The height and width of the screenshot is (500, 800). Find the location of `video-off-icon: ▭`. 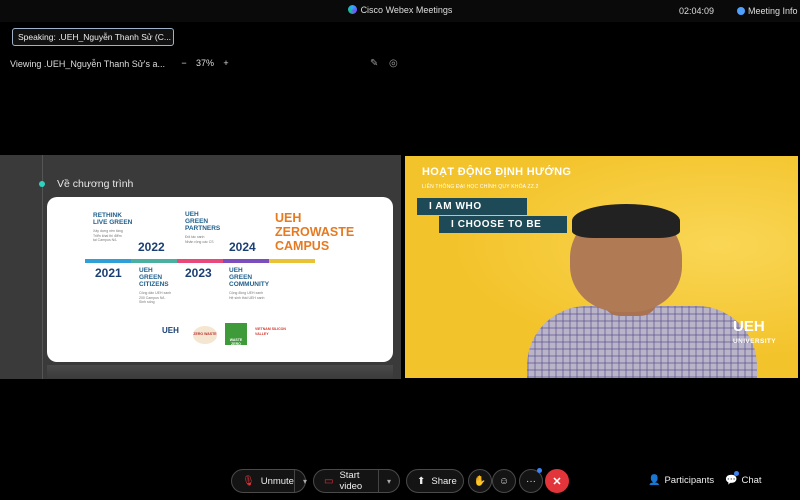

video-off-icon: ▭ is located at coordinates (329, 481).